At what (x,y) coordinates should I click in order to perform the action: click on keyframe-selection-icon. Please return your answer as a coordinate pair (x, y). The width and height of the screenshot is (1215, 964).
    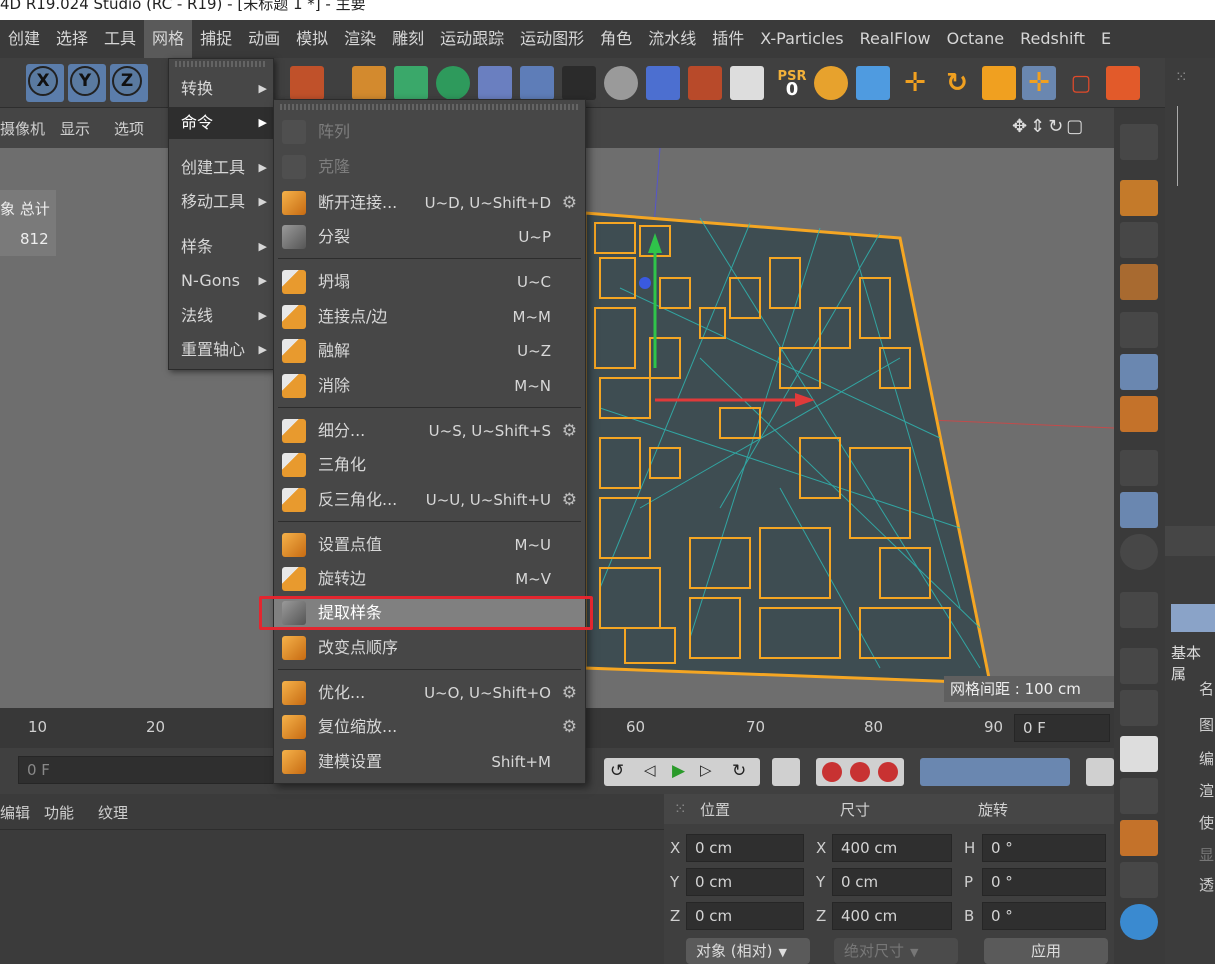
    Looking at the image, I should click on (888, 772).